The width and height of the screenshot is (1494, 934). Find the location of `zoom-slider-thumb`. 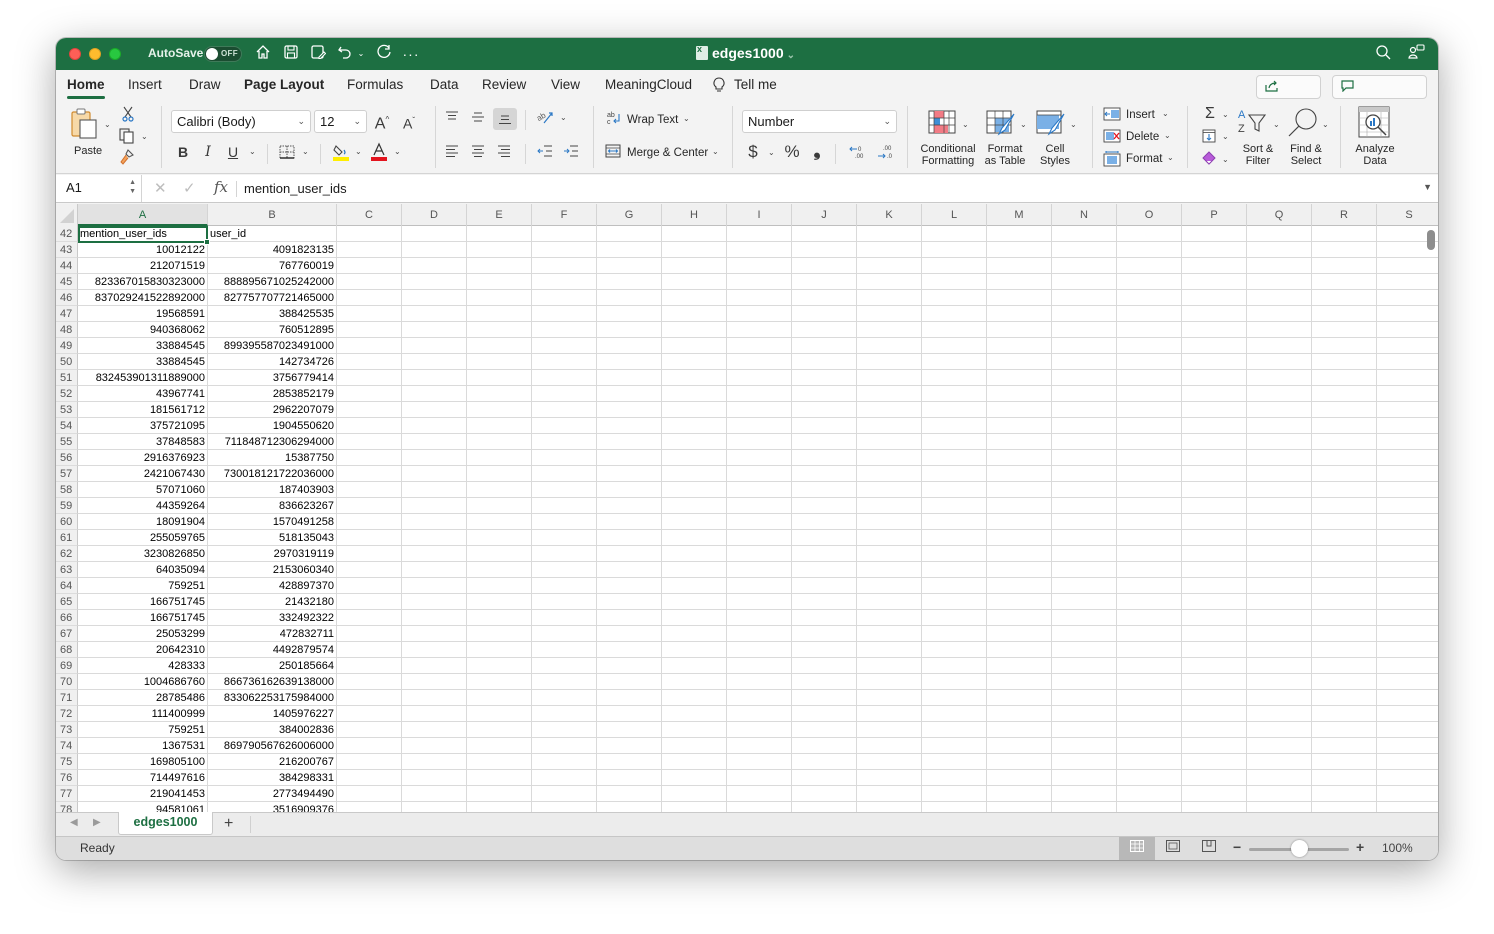

zoom-slider-thumb is located at coordinates (1299, 848).